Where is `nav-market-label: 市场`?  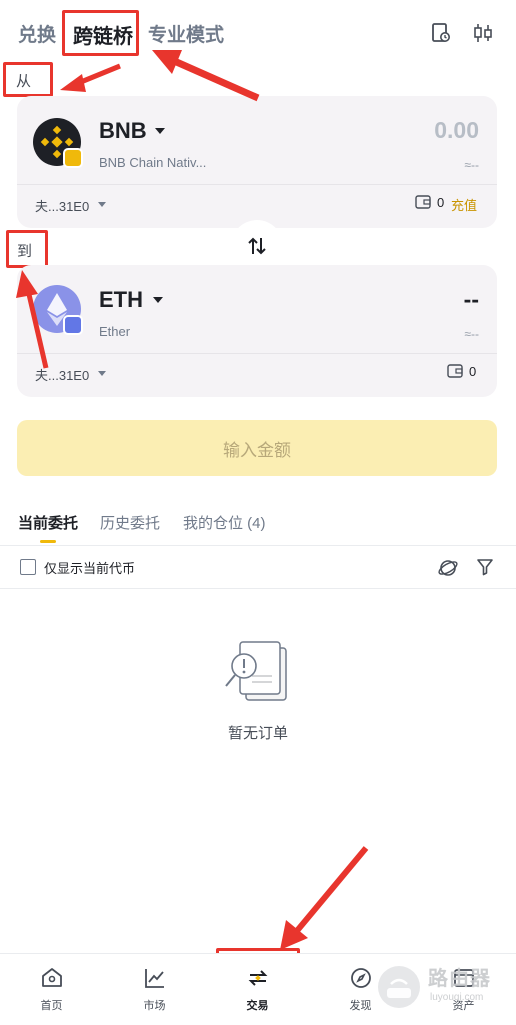
nav-market-label: 市场 is located at coordinates (154, 1006).